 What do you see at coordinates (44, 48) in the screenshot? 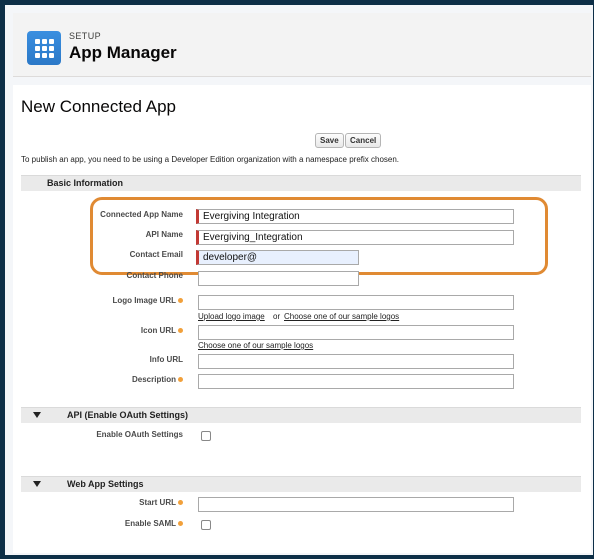
I see `app-launcher-grid-icon` at bounding box center [44, 48].